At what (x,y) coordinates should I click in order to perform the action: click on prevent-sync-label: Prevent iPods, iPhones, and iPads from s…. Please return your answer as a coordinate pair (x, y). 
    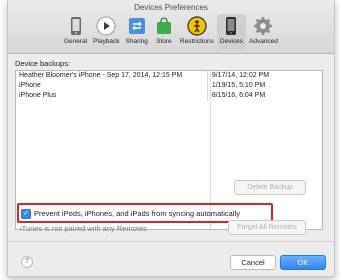
    Looking at the image, I should click on (137, 213).